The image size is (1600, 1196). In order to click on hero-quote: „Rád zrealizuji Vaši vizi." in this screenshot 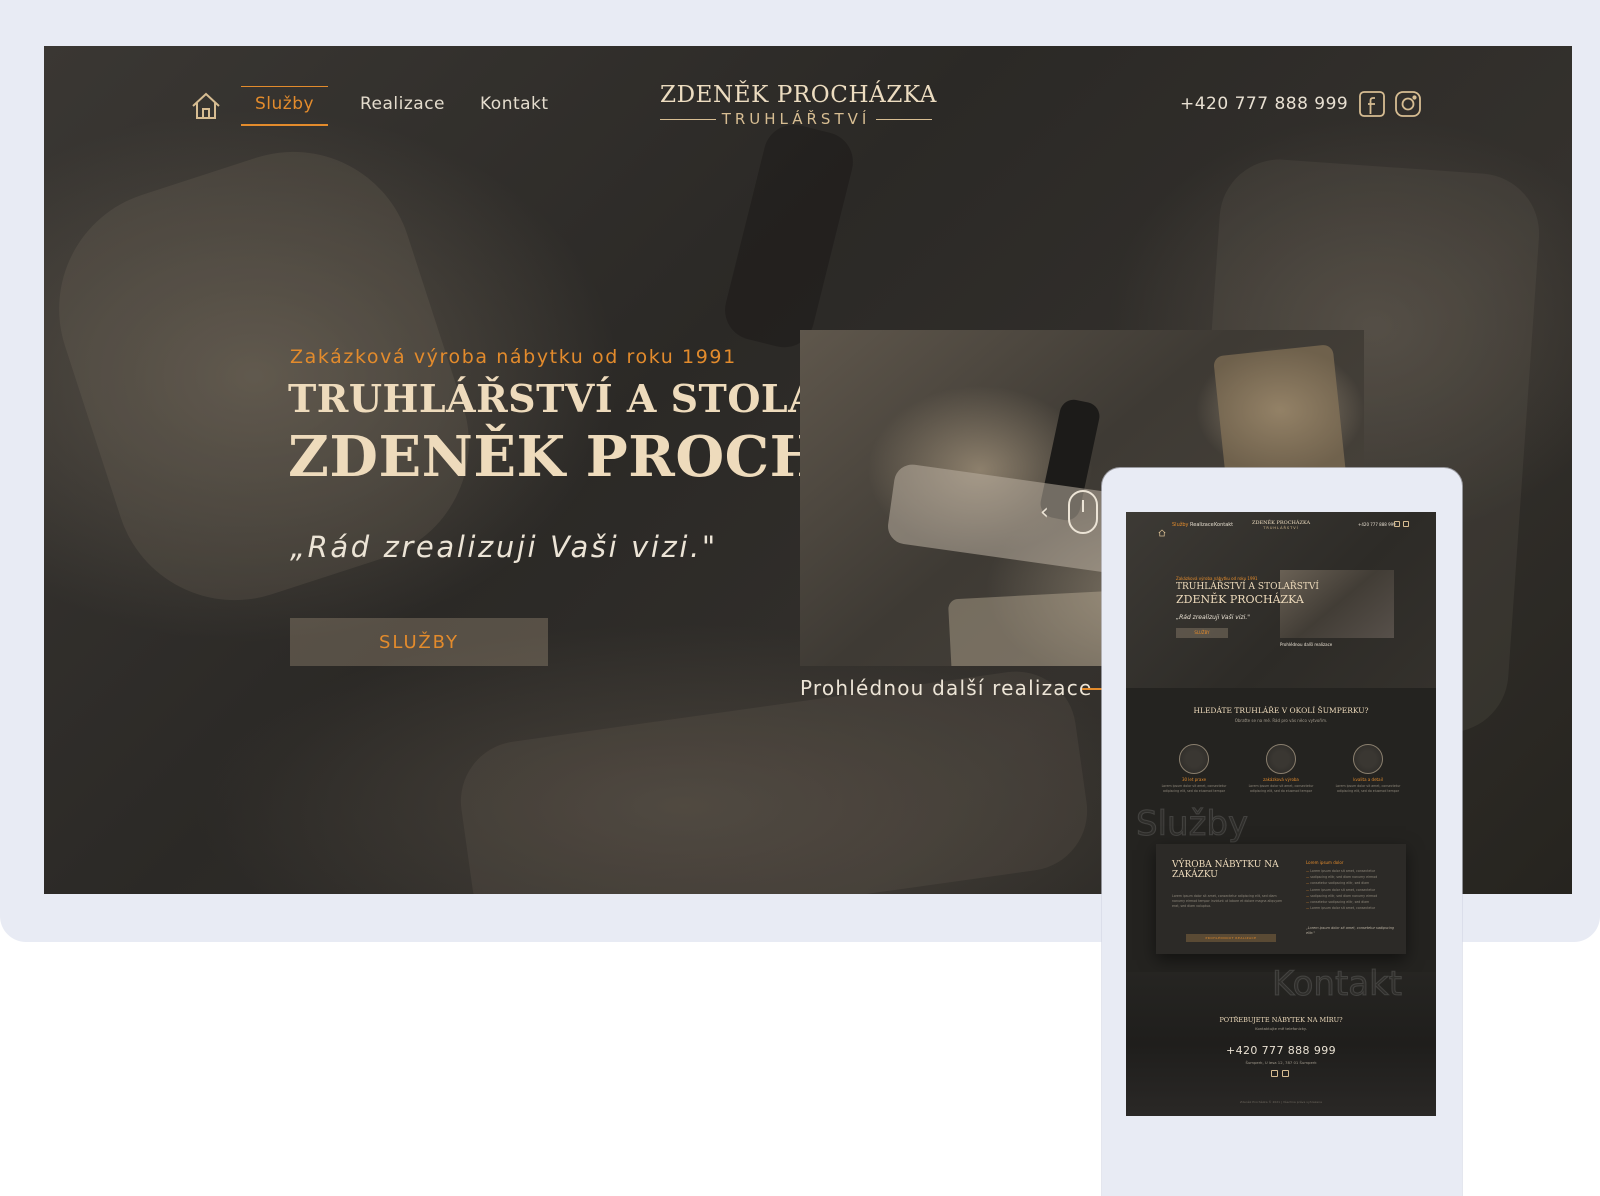, I will do `click(504, 547)`.